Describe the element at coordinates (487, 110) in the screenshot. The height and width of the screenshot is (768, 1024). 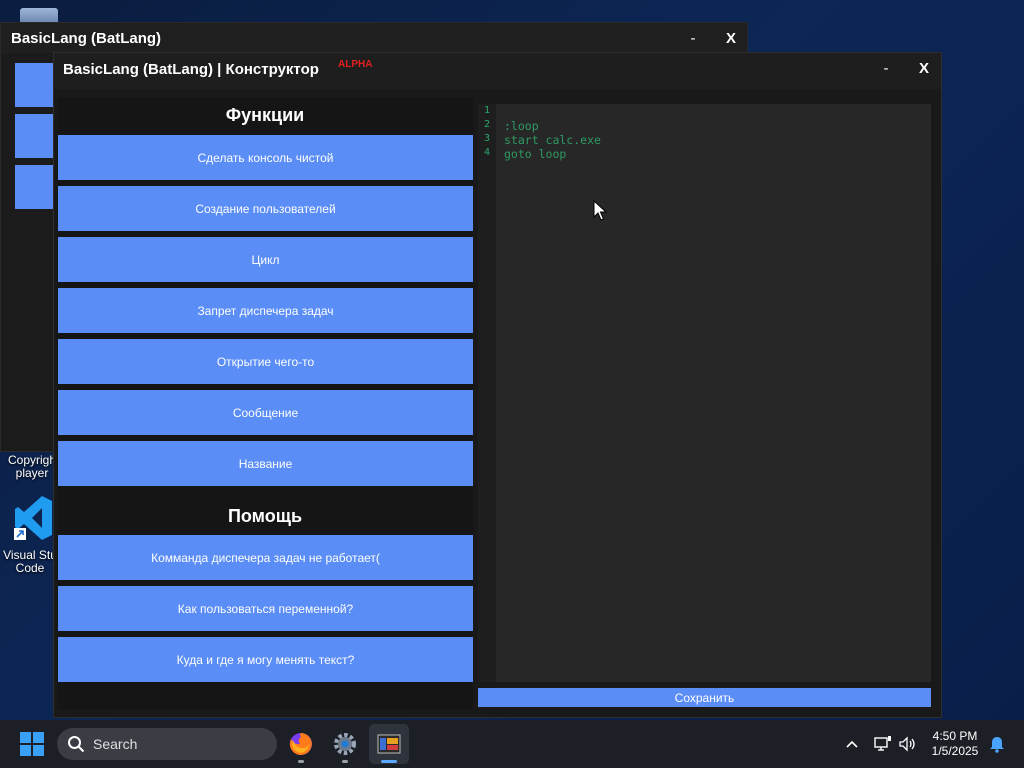
I see `line-number: 1` at that location.